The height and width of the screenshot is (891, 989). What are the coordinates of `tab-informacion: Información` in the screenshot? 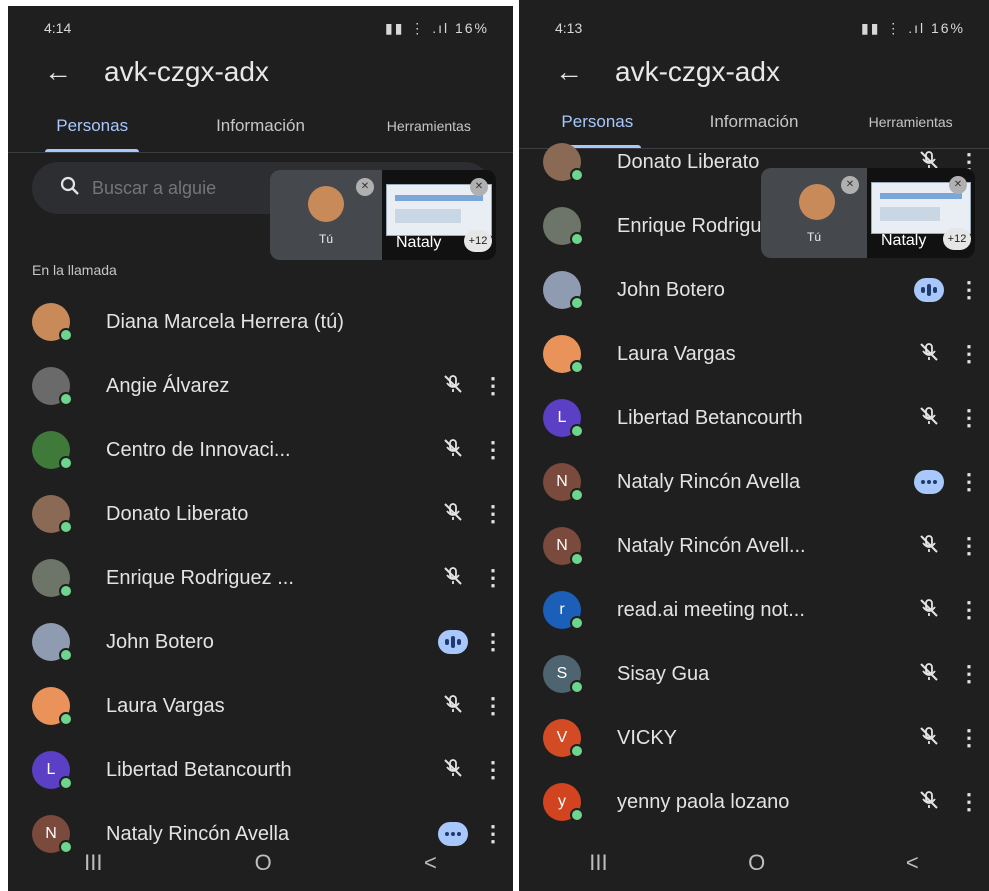 It's located at (260, 128).